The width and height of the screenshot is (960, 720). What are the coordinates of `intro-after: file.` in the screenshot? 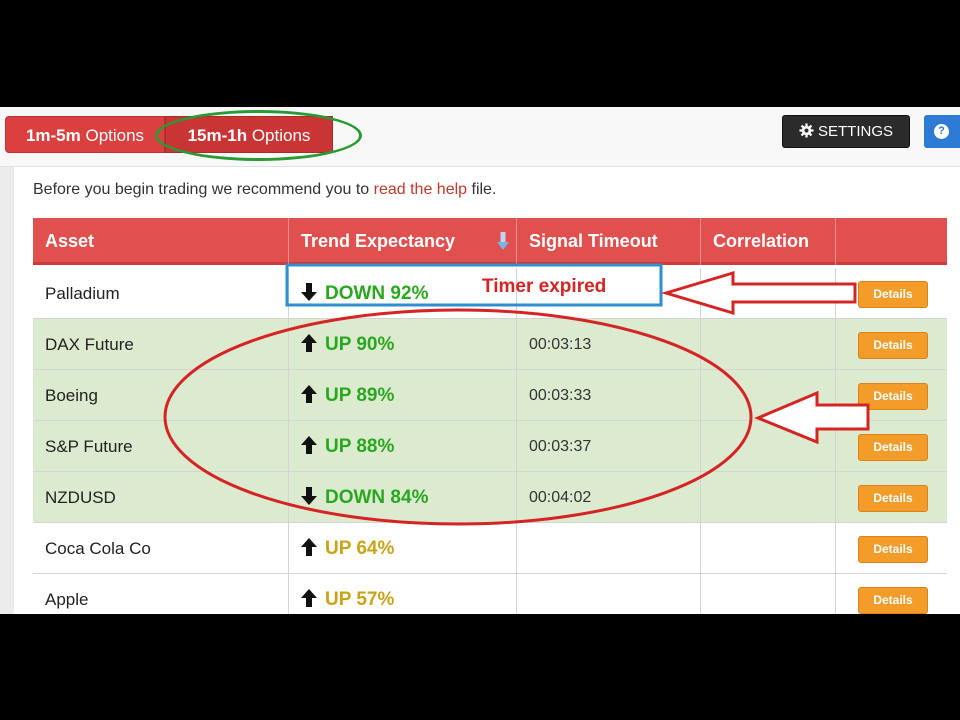 It's located at (482, 189).